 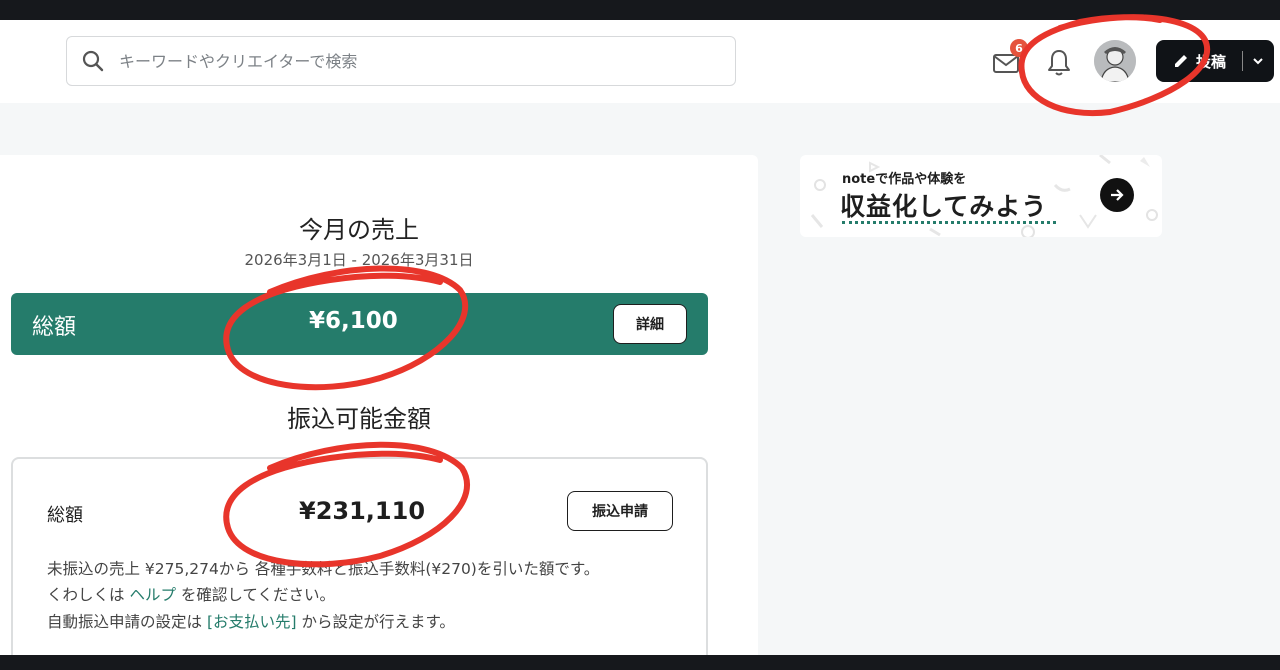 What do you see at coordinates (353, 321) in the screenshot?
I see `monthly-total-amount: ¥6,100` at bounding box center [353, 321].